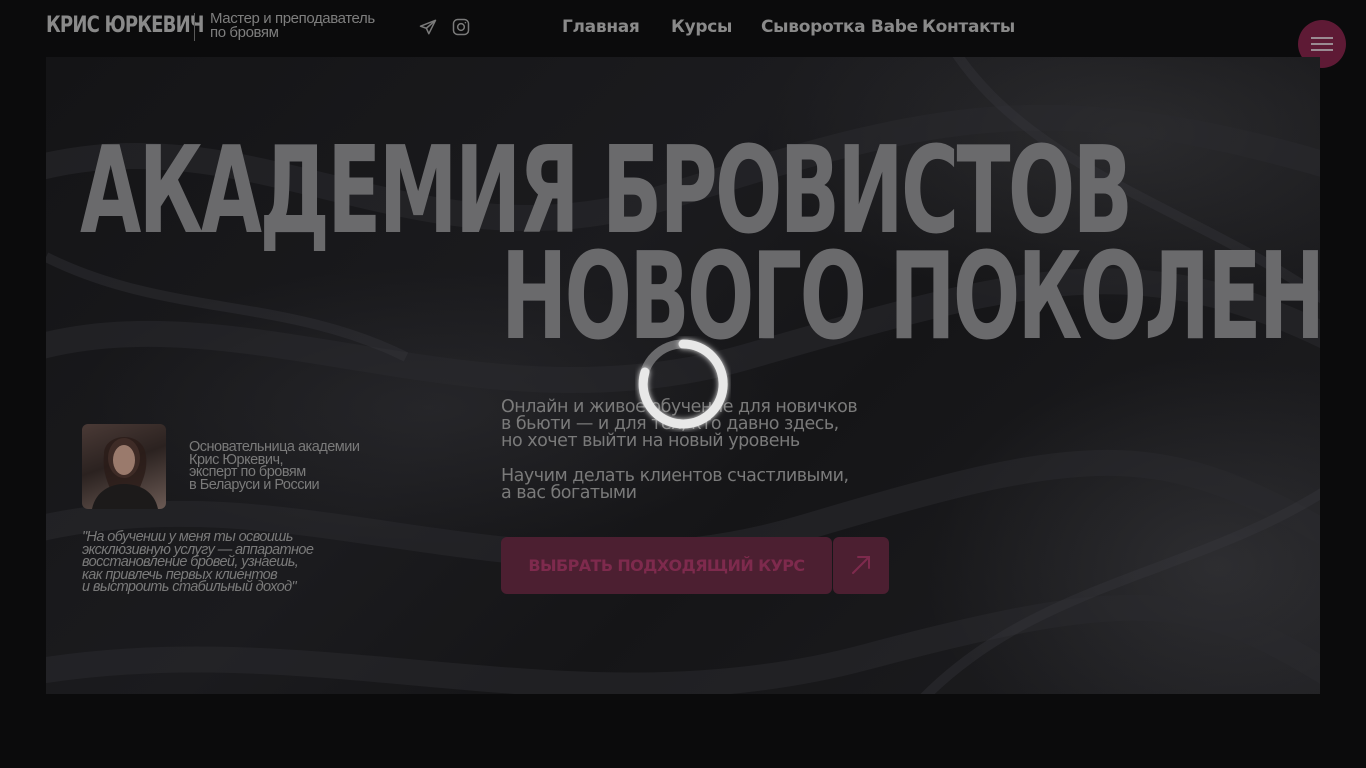  What do you see at coordinates (194, 27) in the screenshot?
I see `logo-divider` at bounding box center [194, 27].